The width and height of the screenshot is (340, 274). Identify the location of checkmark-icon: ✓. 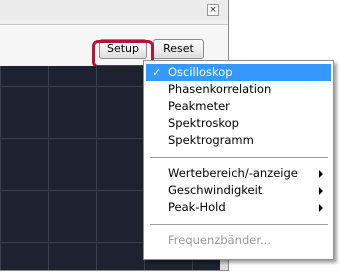
(157, 72).